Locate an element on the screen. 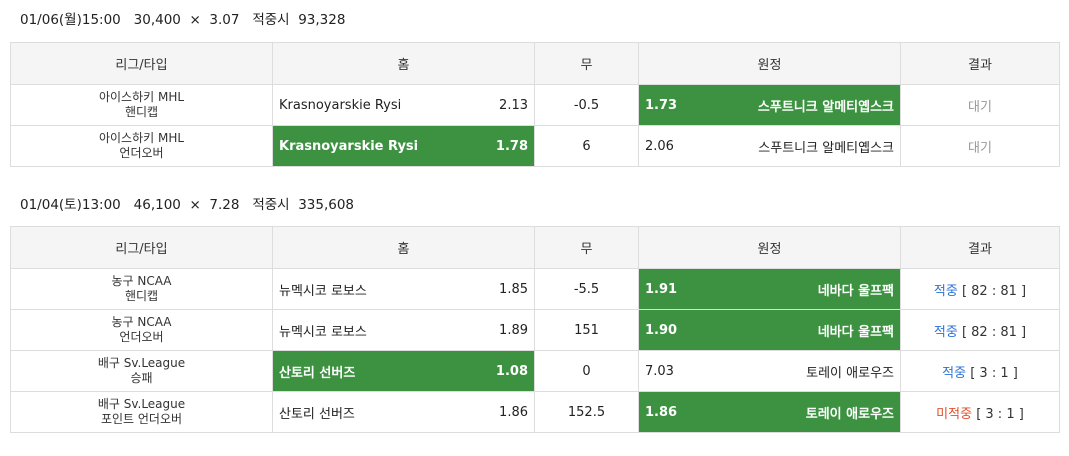  league-cell: 아이스하키 MHL 언더오버 is located at coordinates (141, 146).